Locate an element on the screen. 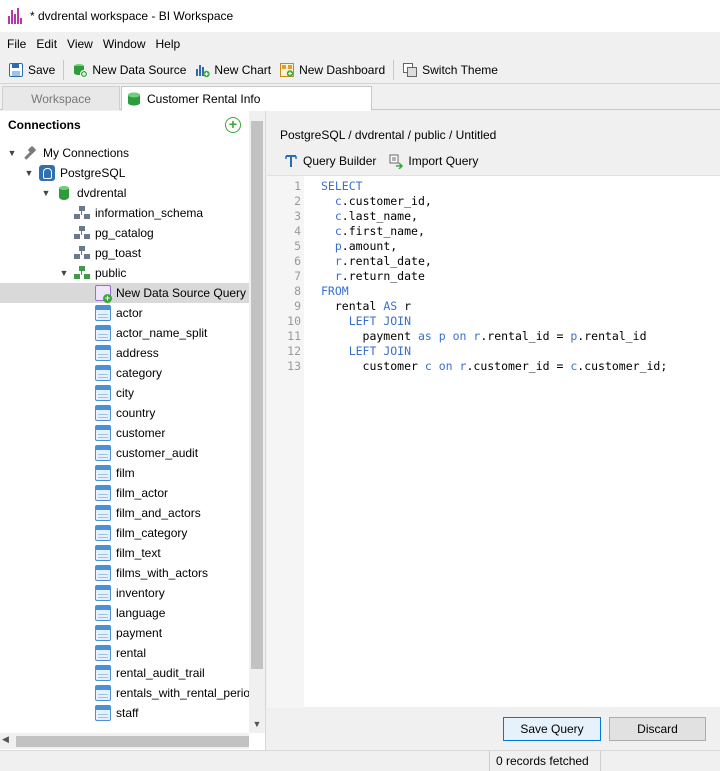 The width and height of the screenshot is (720, 771). save-query-label: Save Query is located at coordinates (552, 729).